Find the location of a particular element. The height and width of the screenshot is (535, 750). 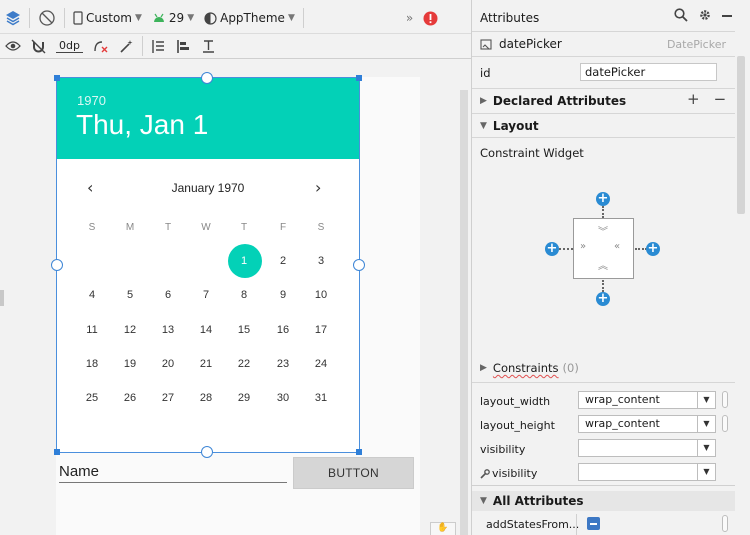

id-field: datePicker is located at coordinates (648, 72).